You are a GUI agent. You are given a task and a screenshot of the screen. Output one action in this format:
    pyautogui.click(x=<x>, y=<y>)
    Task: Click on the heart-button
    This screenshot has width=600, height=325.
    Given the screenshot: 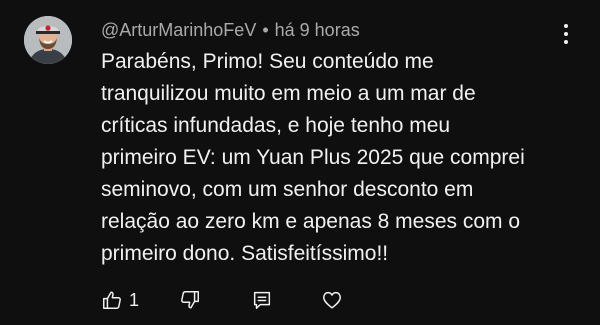 What is the action you would take?
    pyautogui.click(x=332, y=300)
    